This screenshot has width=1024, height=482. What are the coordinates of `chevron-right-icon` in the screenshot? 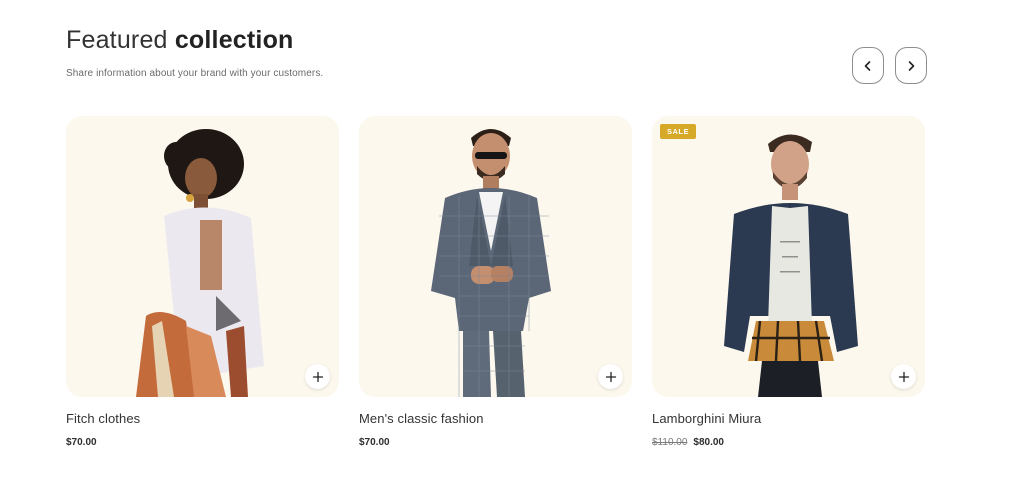 It's located at (911, 65).